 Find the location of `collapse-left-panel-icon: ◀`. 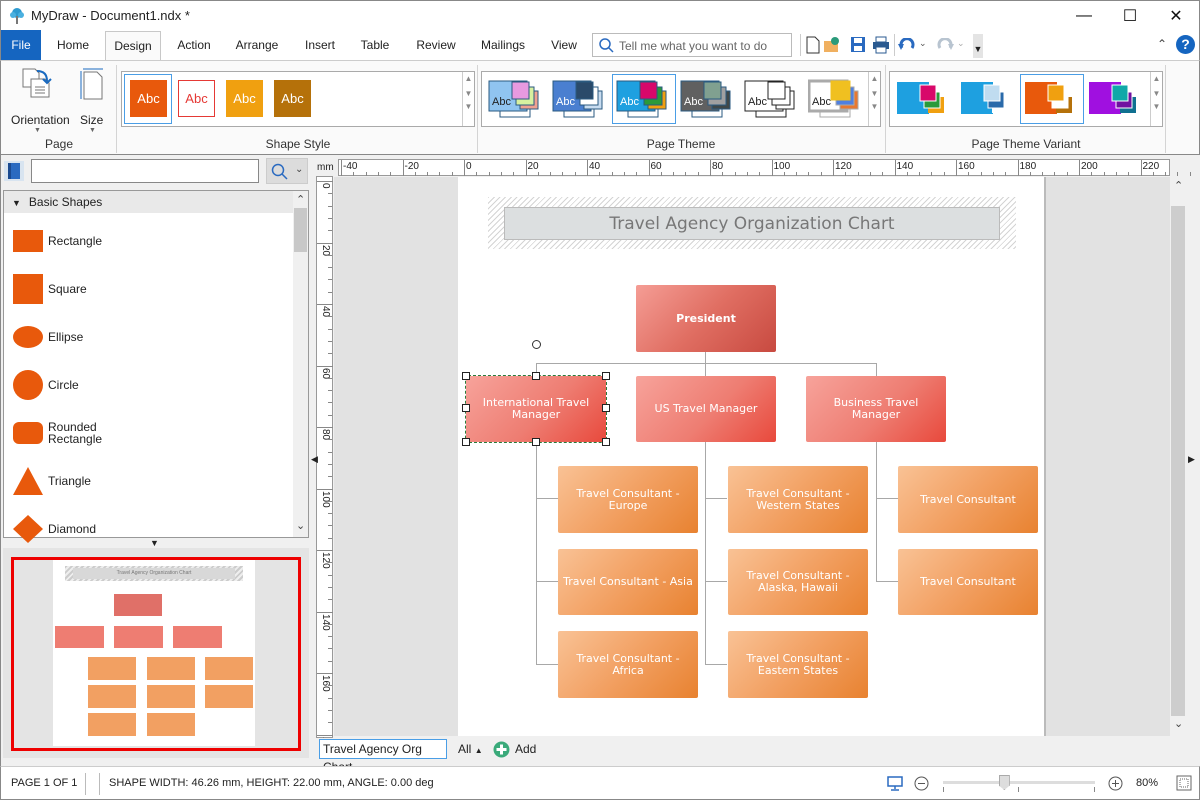

collapse-left-panel-icon: ◀ is located at coordinates (314, 459).